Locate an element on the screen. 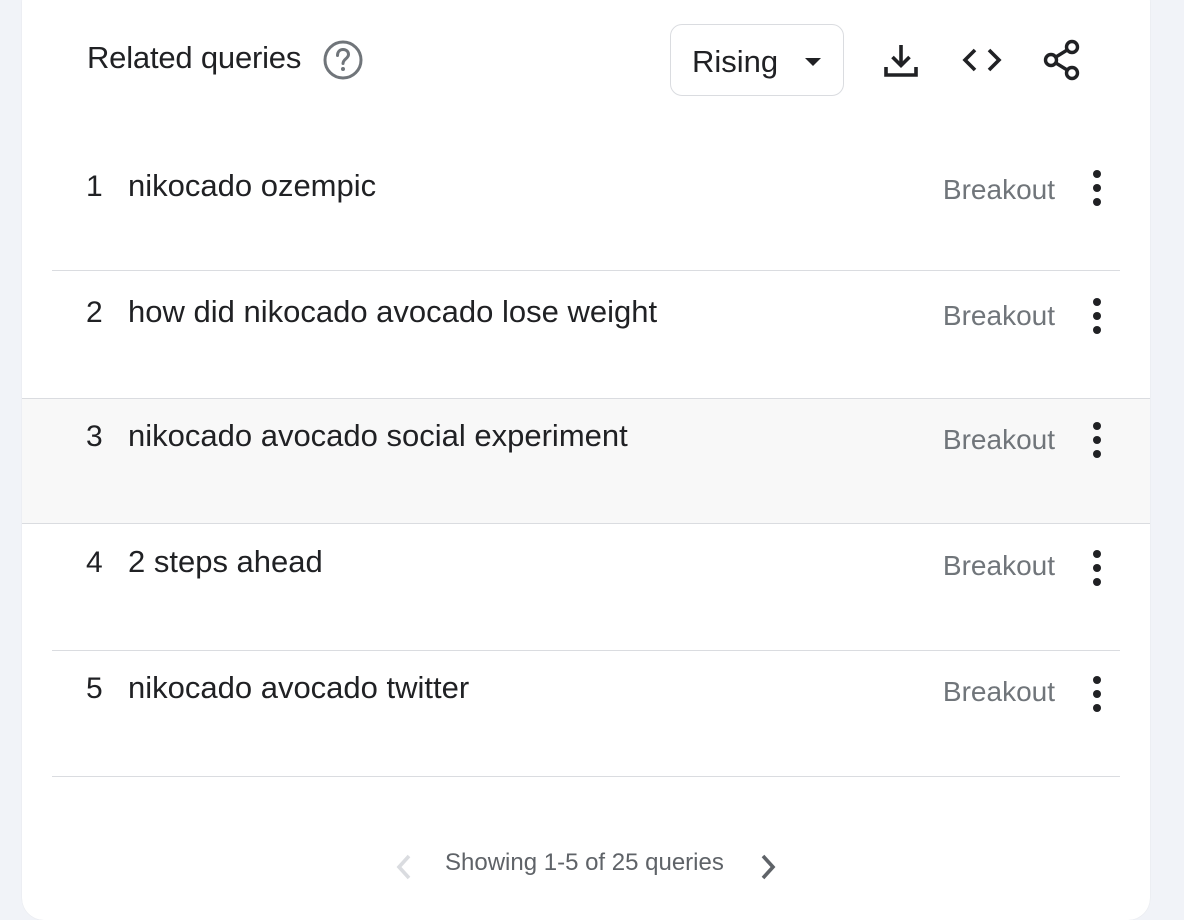 The width and height of the screenshot is (1184, 920). row-query-link: nikocado avocado social experiment is located at coordinates (378, 436).